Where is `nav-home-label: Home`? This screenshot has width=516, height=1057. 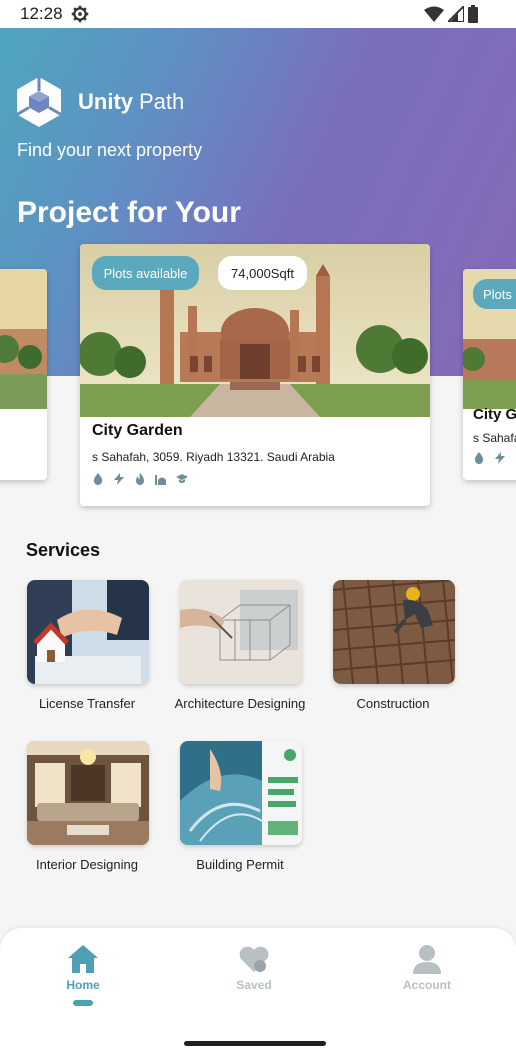 nav-home-label: Home is located at coordinates (83, 985).